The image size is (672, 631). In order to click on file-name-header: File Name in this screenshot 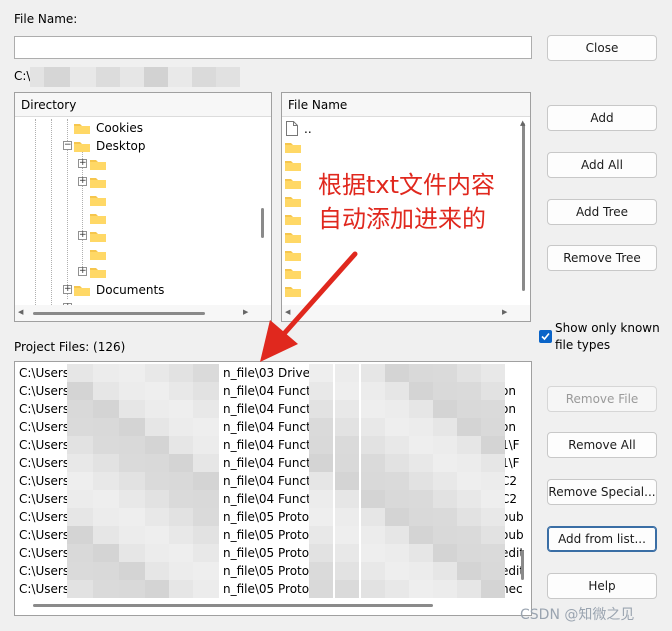, I will do `click(406, 105)`.